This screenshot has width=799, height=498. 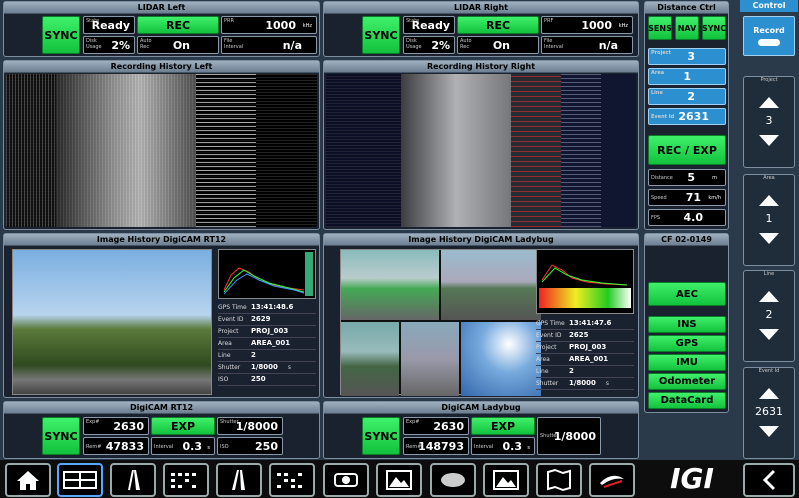 I want to click on gps-button: GPS, so click(x=687, y=343).